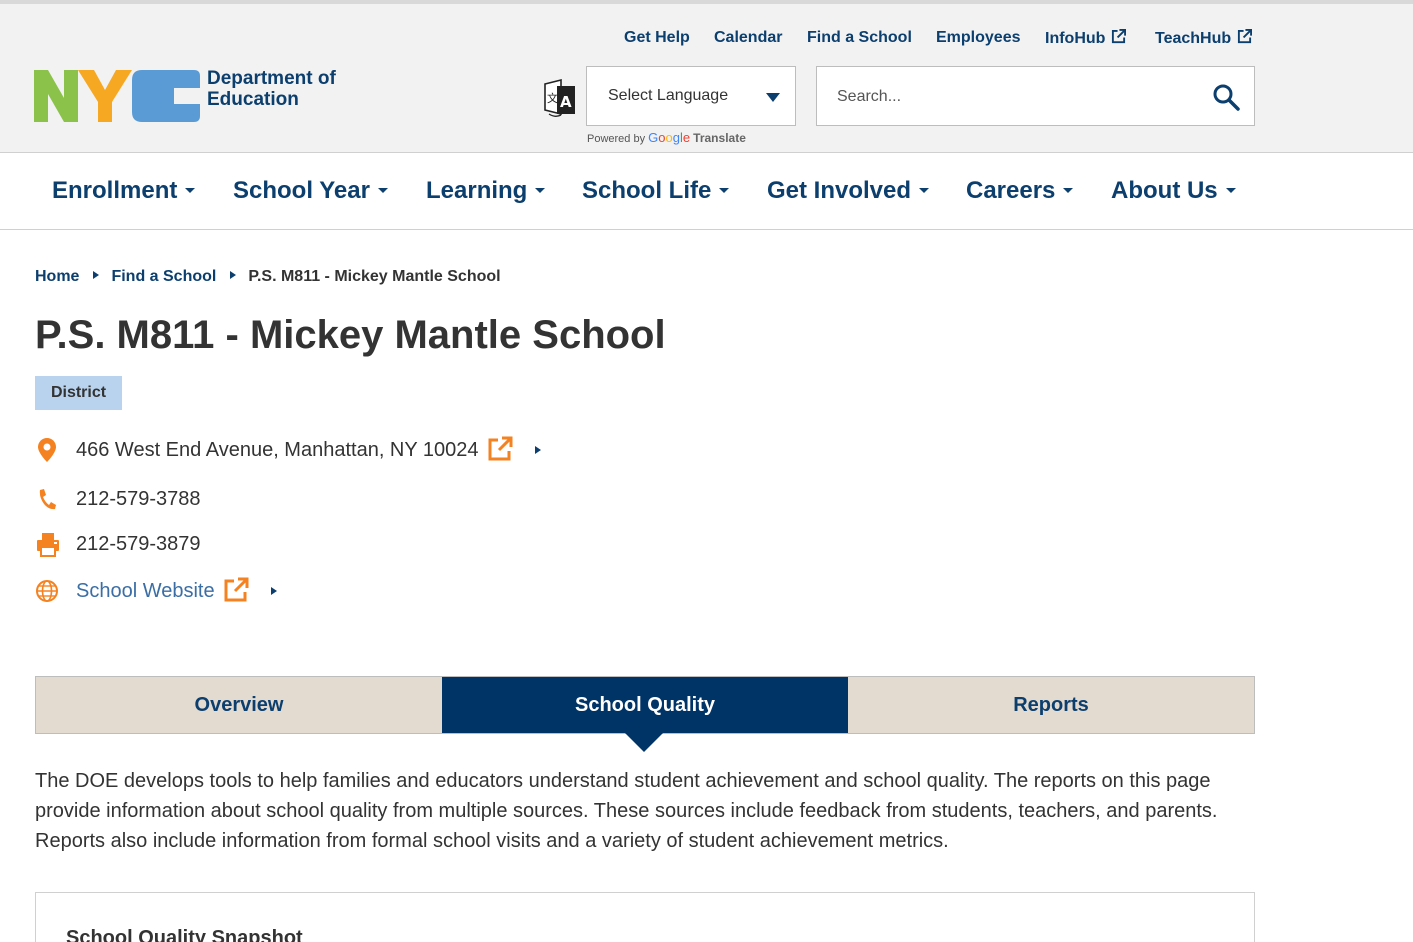 The width and height of the screenshot is (1413, 942). What do you see at coordinates (57, 276) in the screenshot?
I see `breadcrumb-home: Home` at bounding box center [57, 276].